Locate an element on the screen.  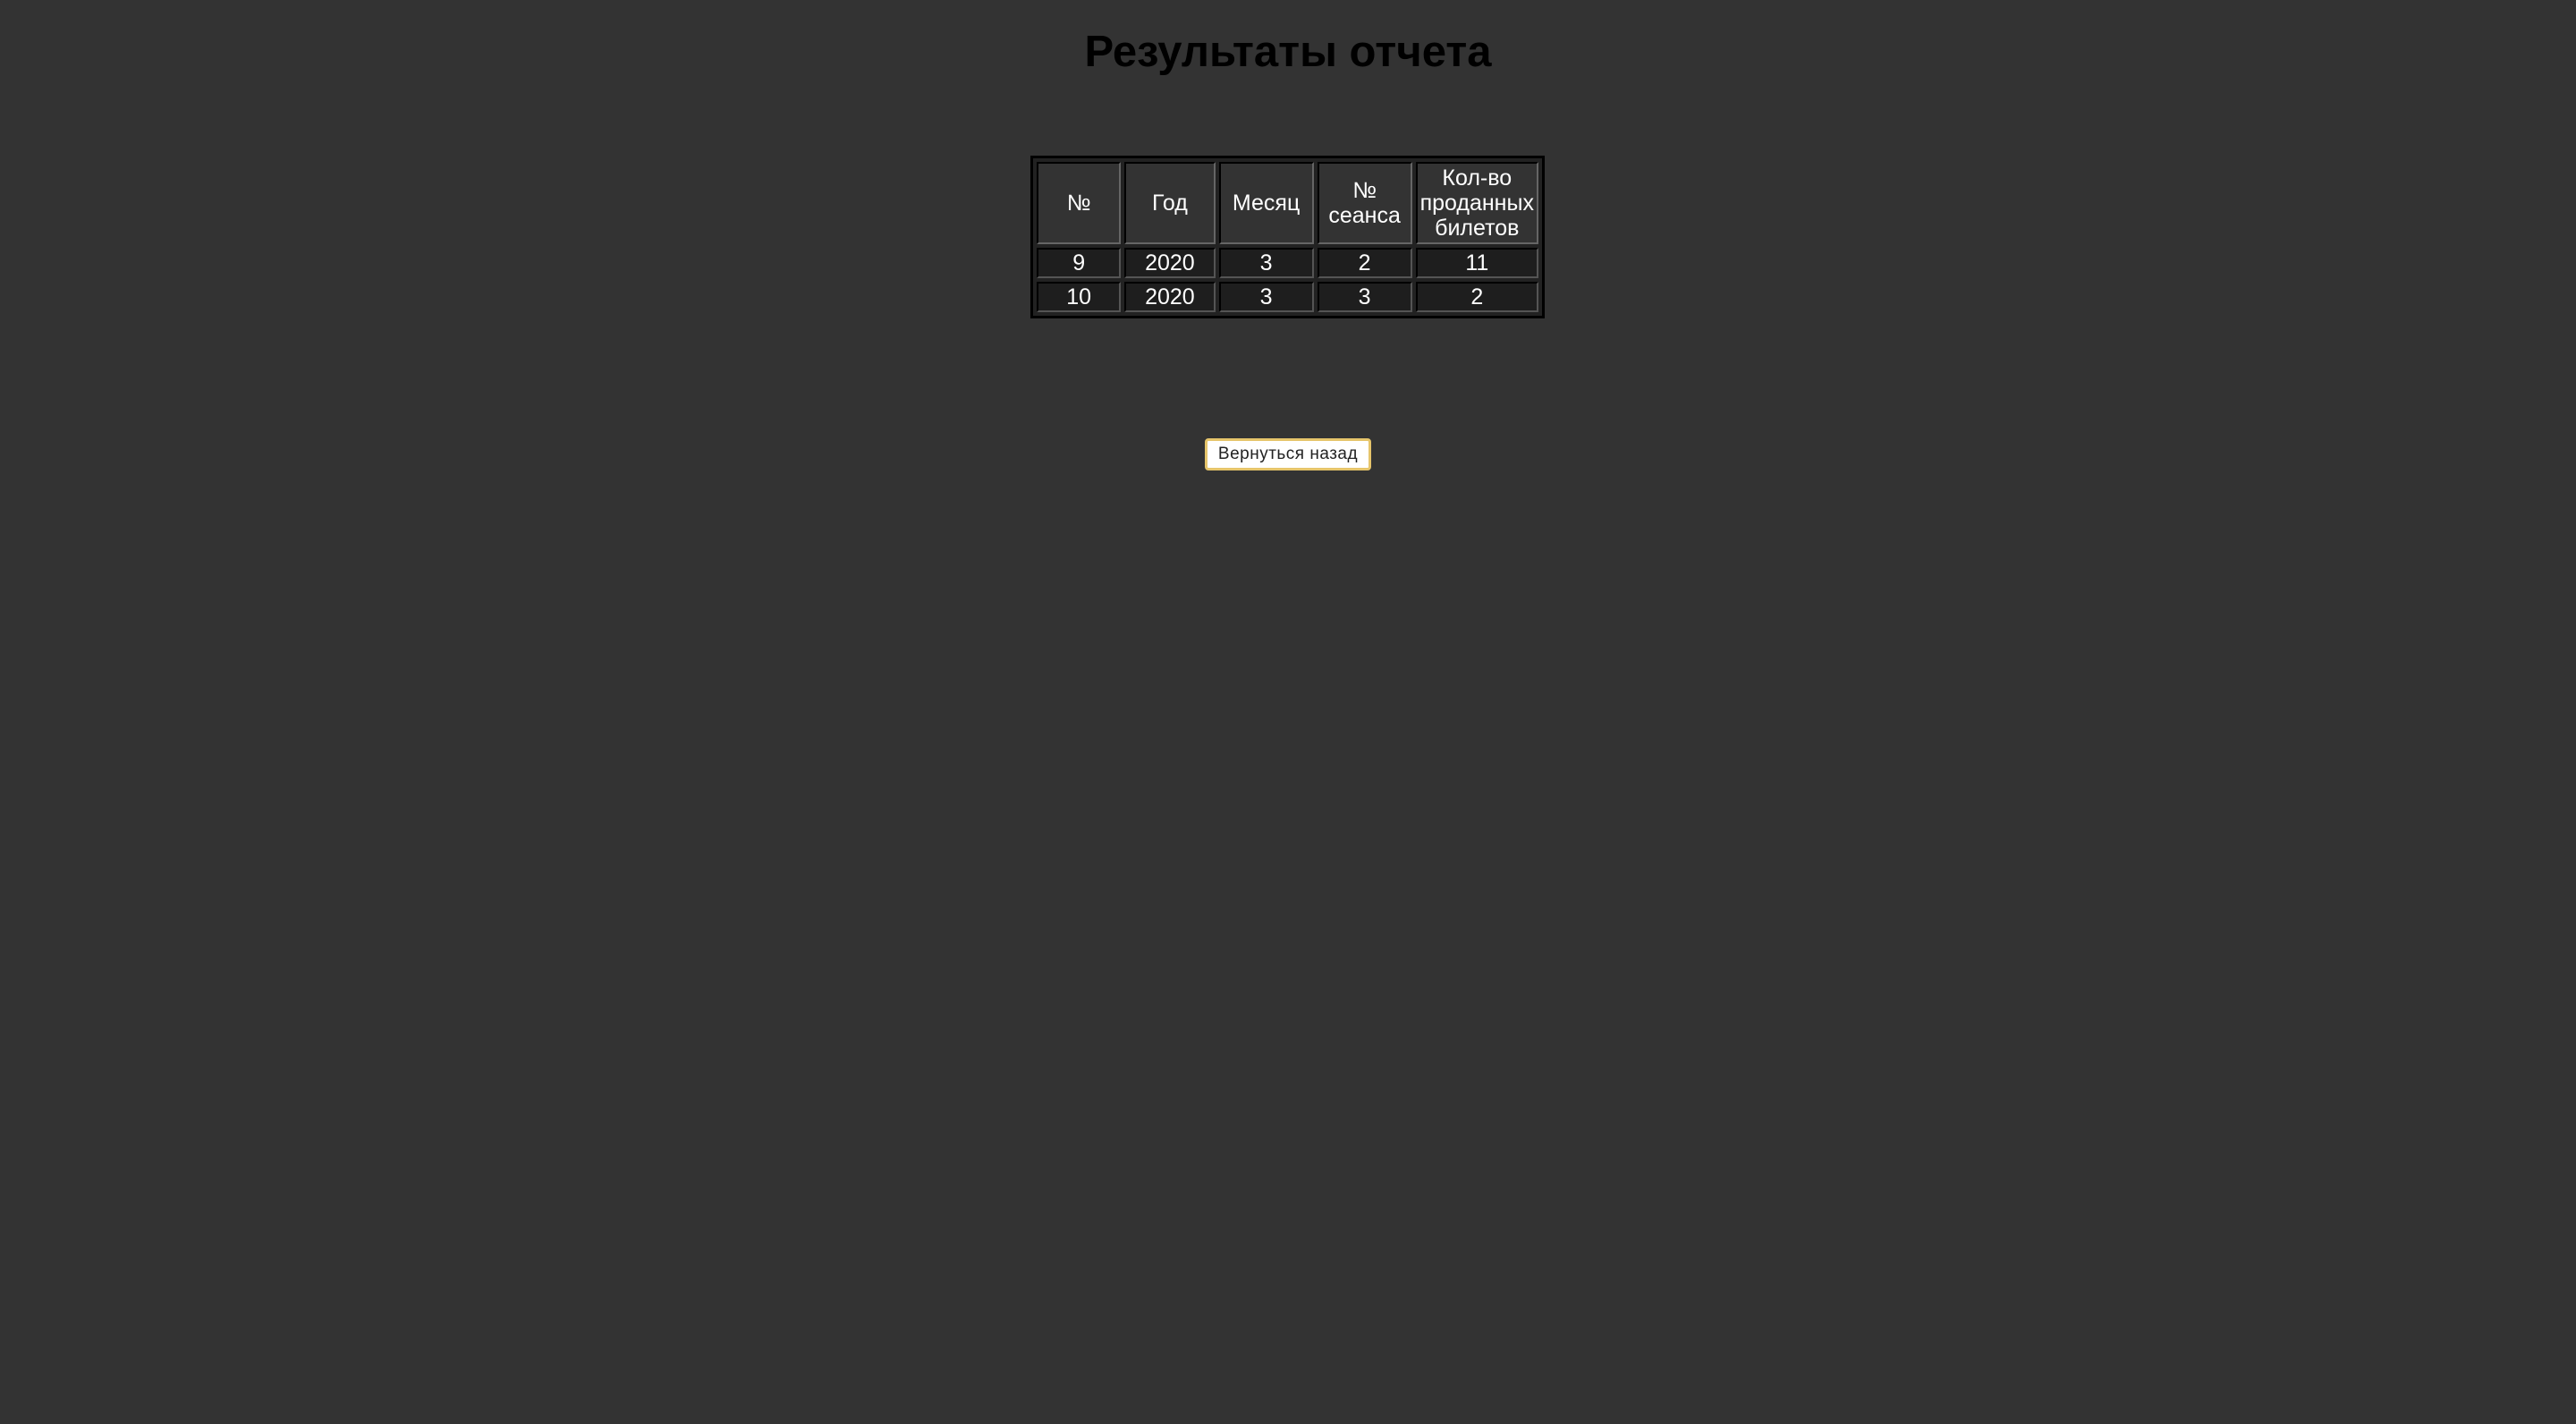
cell-number: 9 is located at coordinates (1079, 263).